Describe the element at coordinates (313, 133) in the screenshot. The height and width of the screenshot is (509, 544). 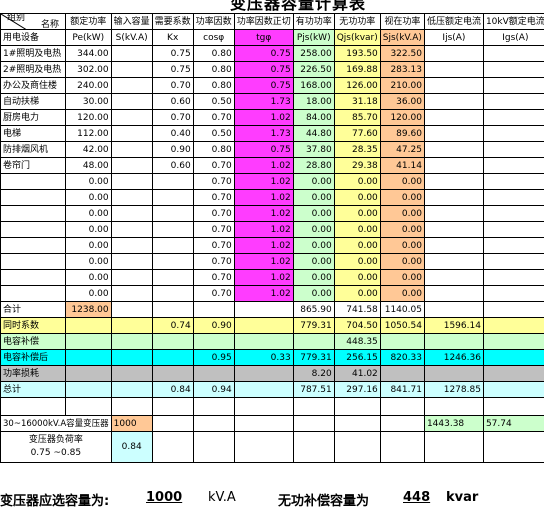
I see `equipment-cell: 44.80` at that location.